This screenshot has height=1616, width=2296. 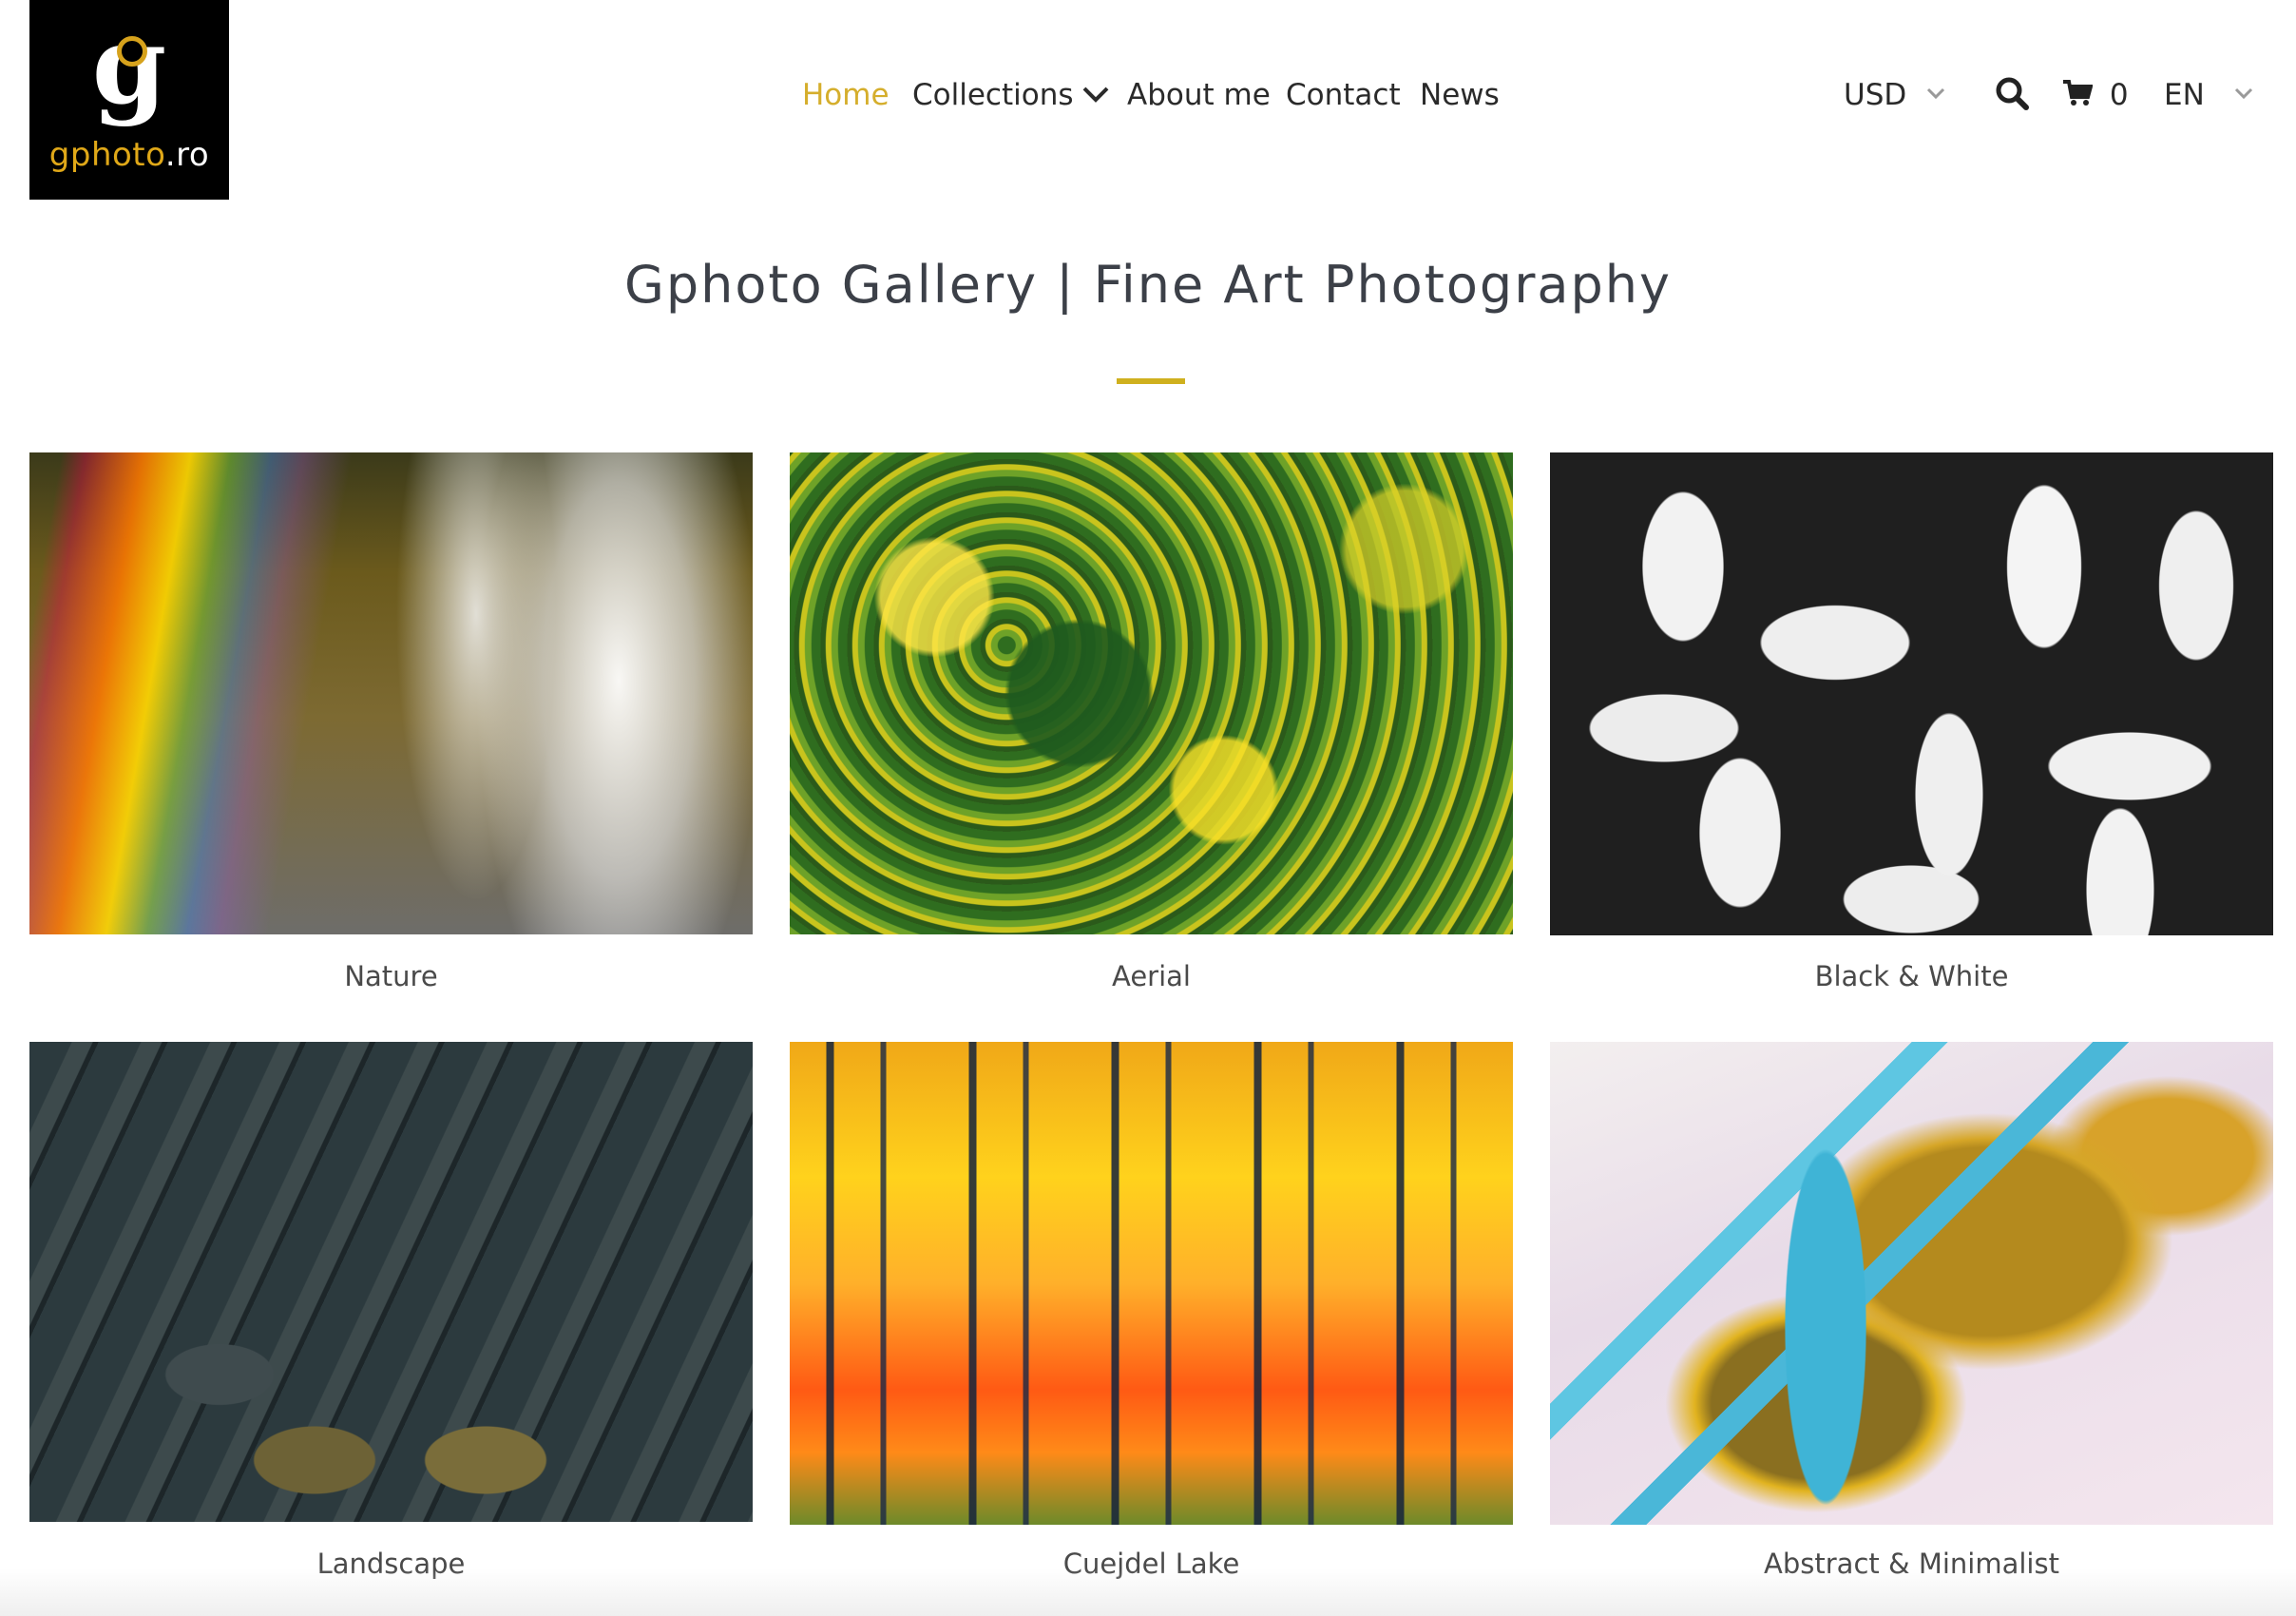 I want to click on language-value: EN, so click(x=2184, y=95).